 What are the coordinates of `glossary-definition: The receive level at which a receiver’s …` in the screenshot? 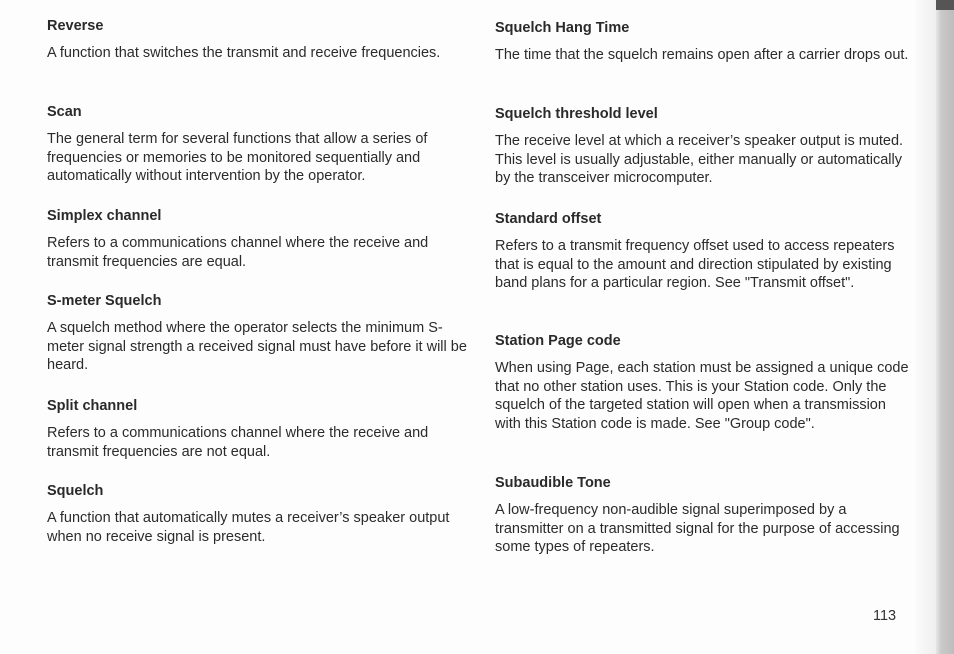 It's located at (699, 159).